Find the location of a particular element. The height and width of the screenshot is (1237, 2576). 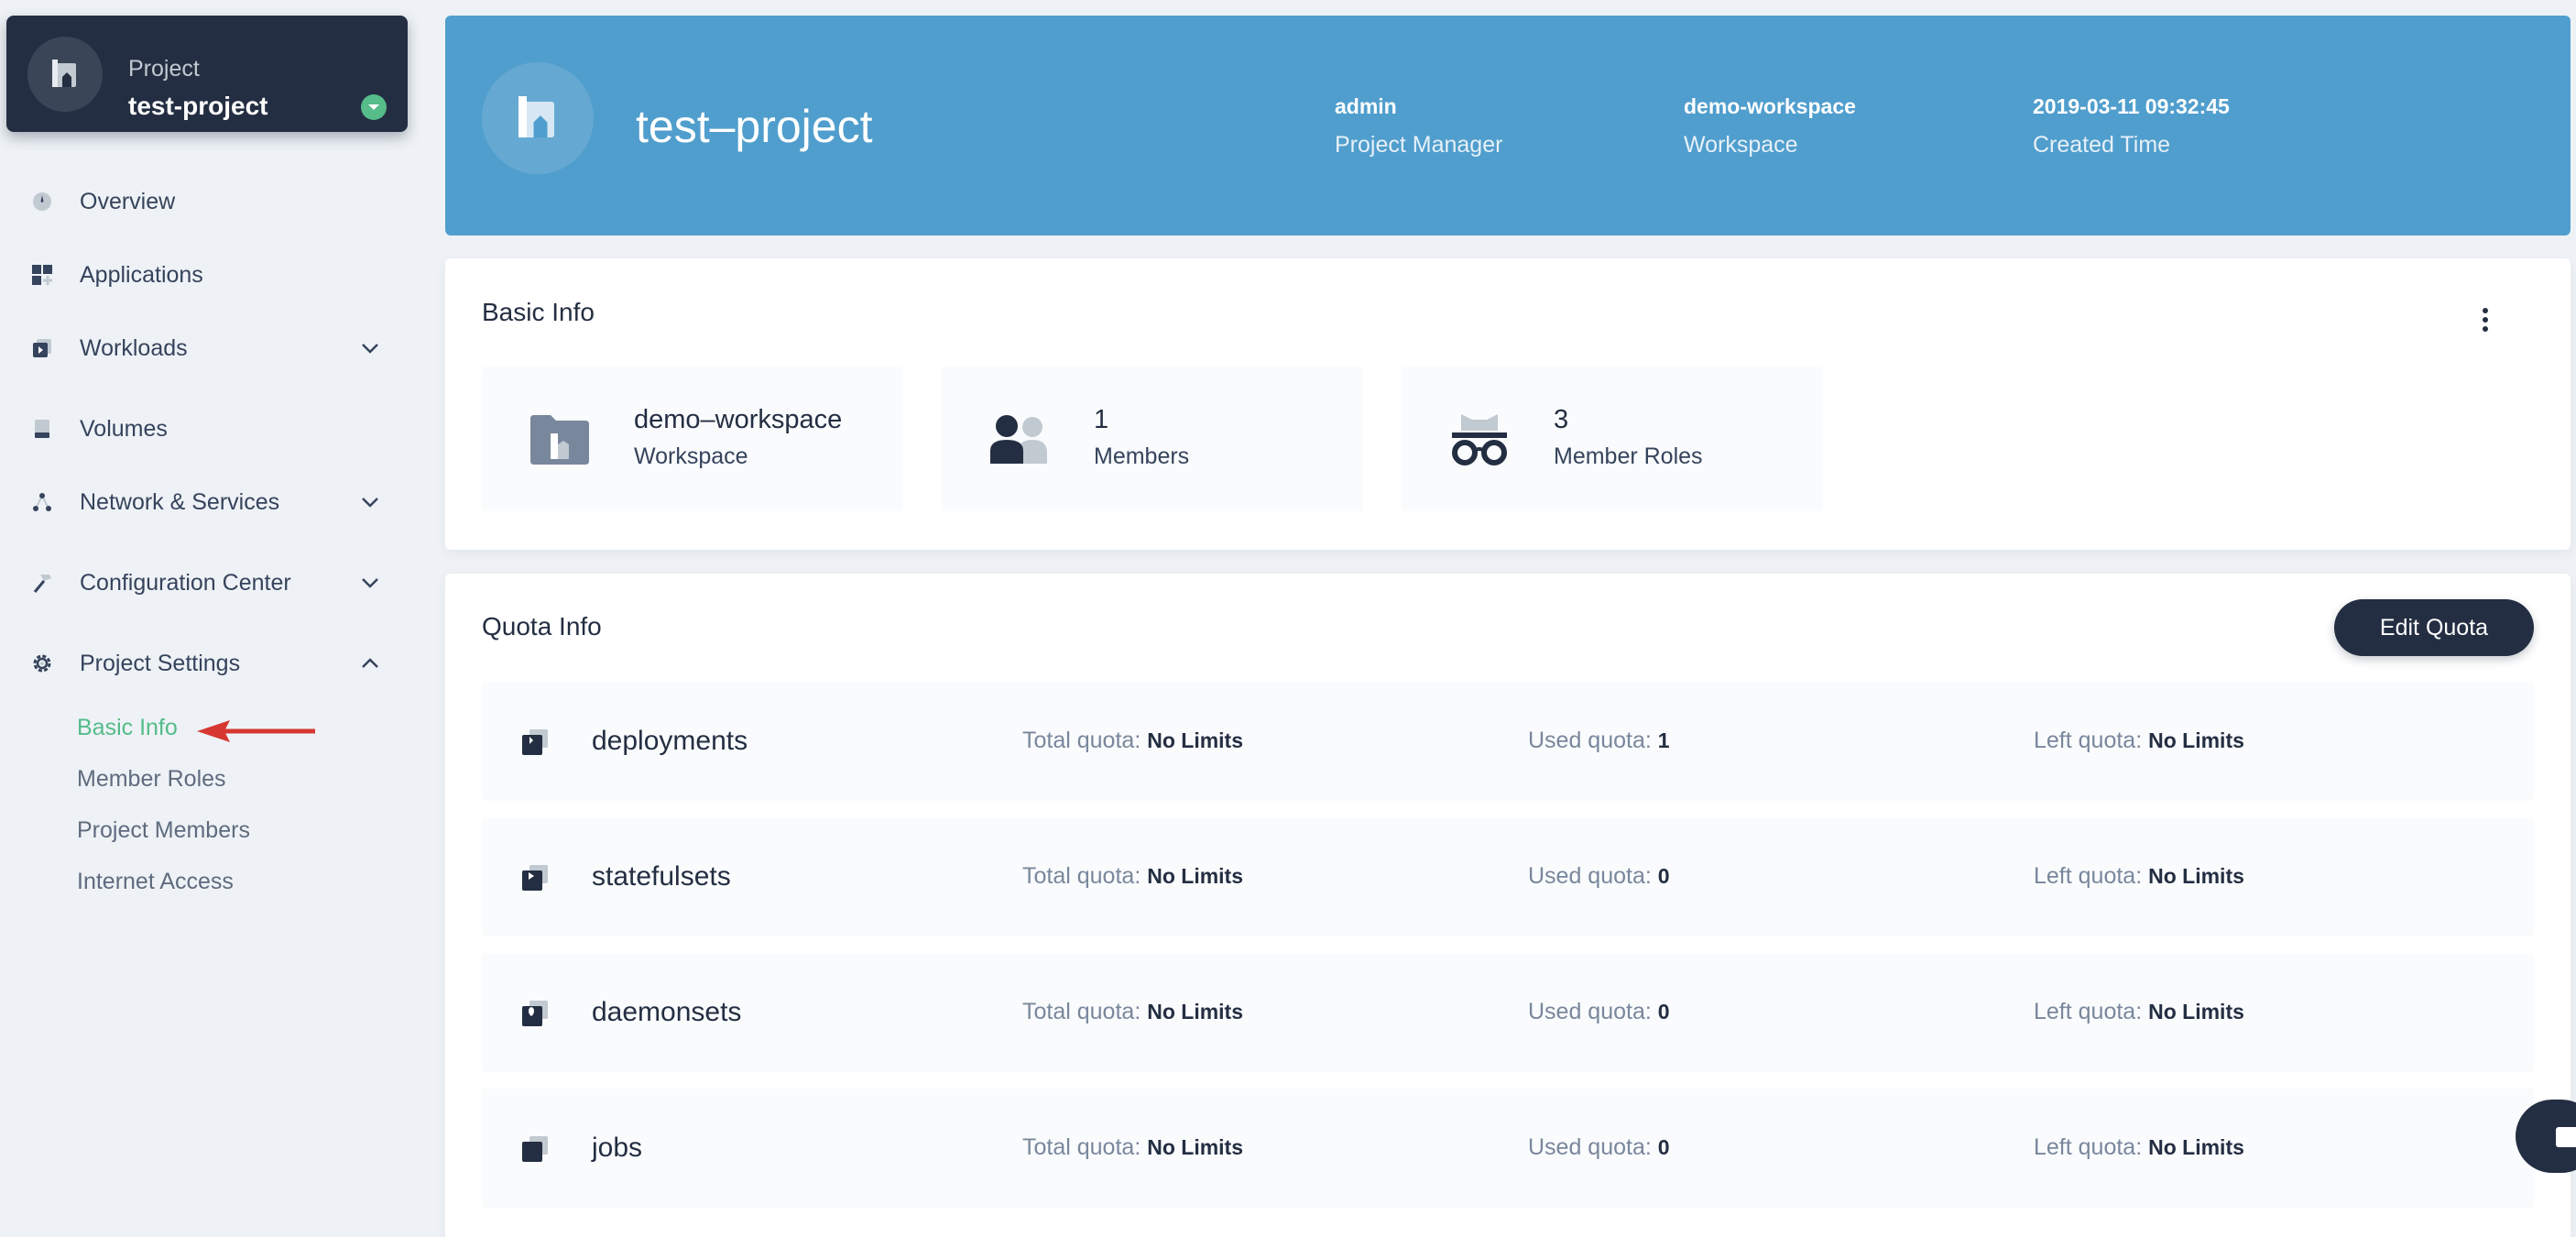

project-label: Project is located at coordinates (164, 69).